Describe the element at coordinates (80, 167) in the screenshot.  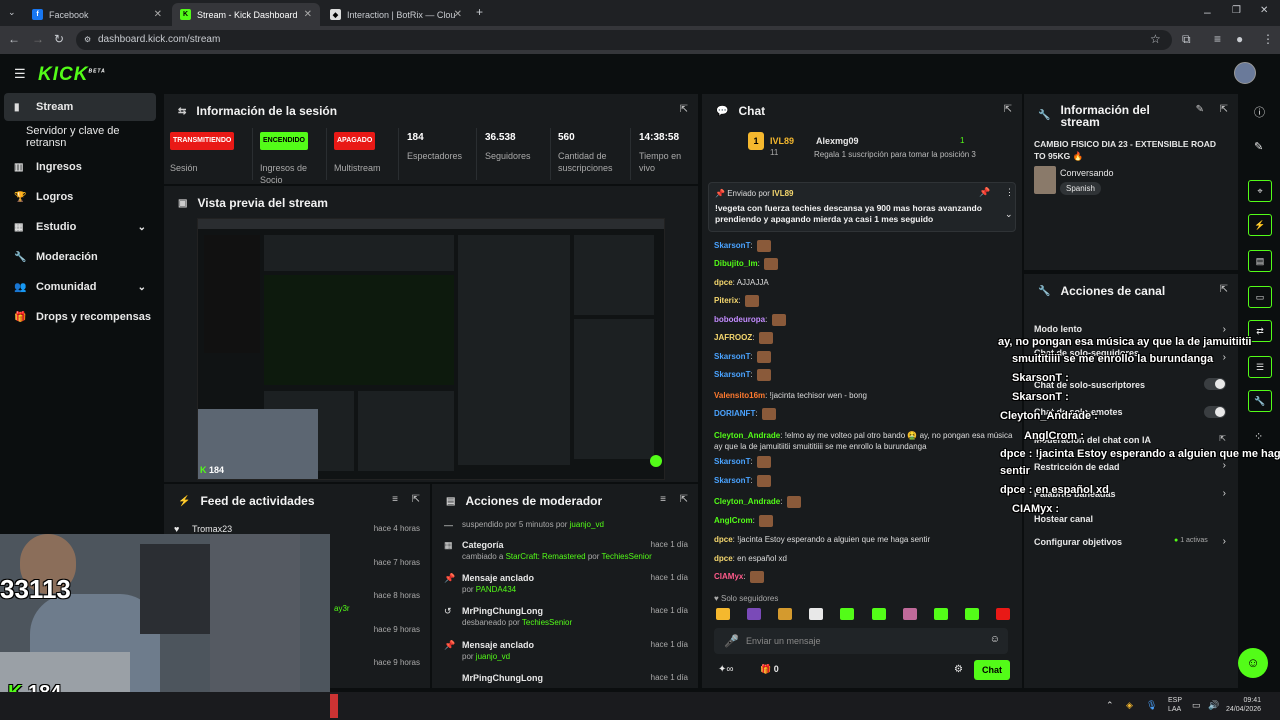
I see `sidebar-item-ingresos: ▥ Ingresos` at that location.